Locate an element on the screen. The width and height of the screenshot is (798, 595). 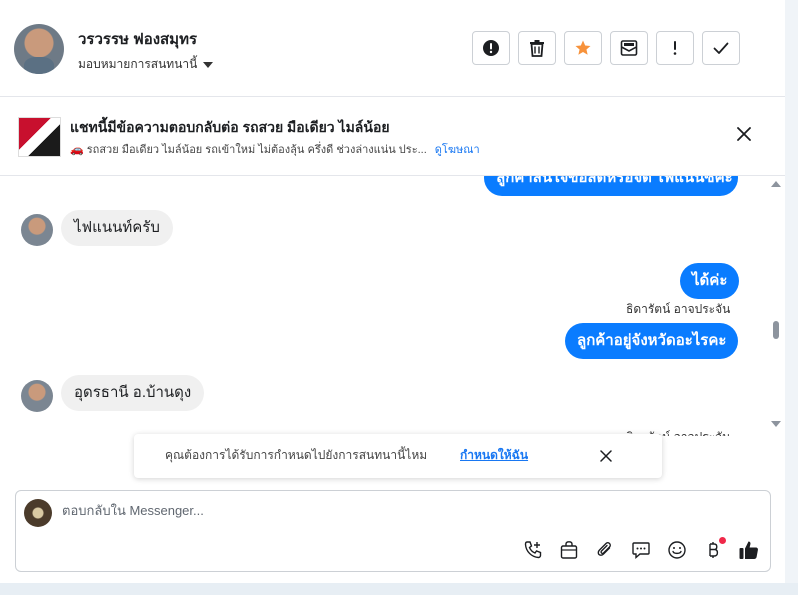
star-button is located at coordinates (583, 48).